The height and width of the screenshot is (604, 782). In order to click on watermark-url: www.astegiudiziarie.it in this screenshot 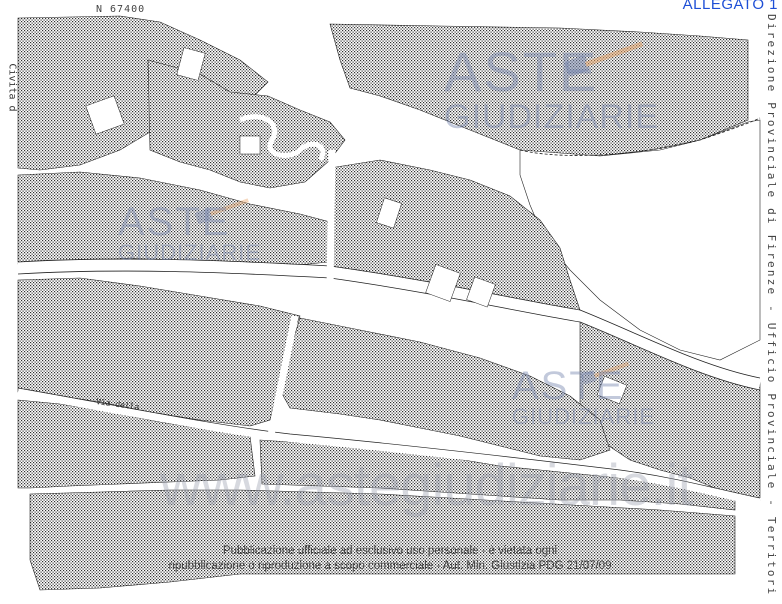, I will do `click(426, 485)`.